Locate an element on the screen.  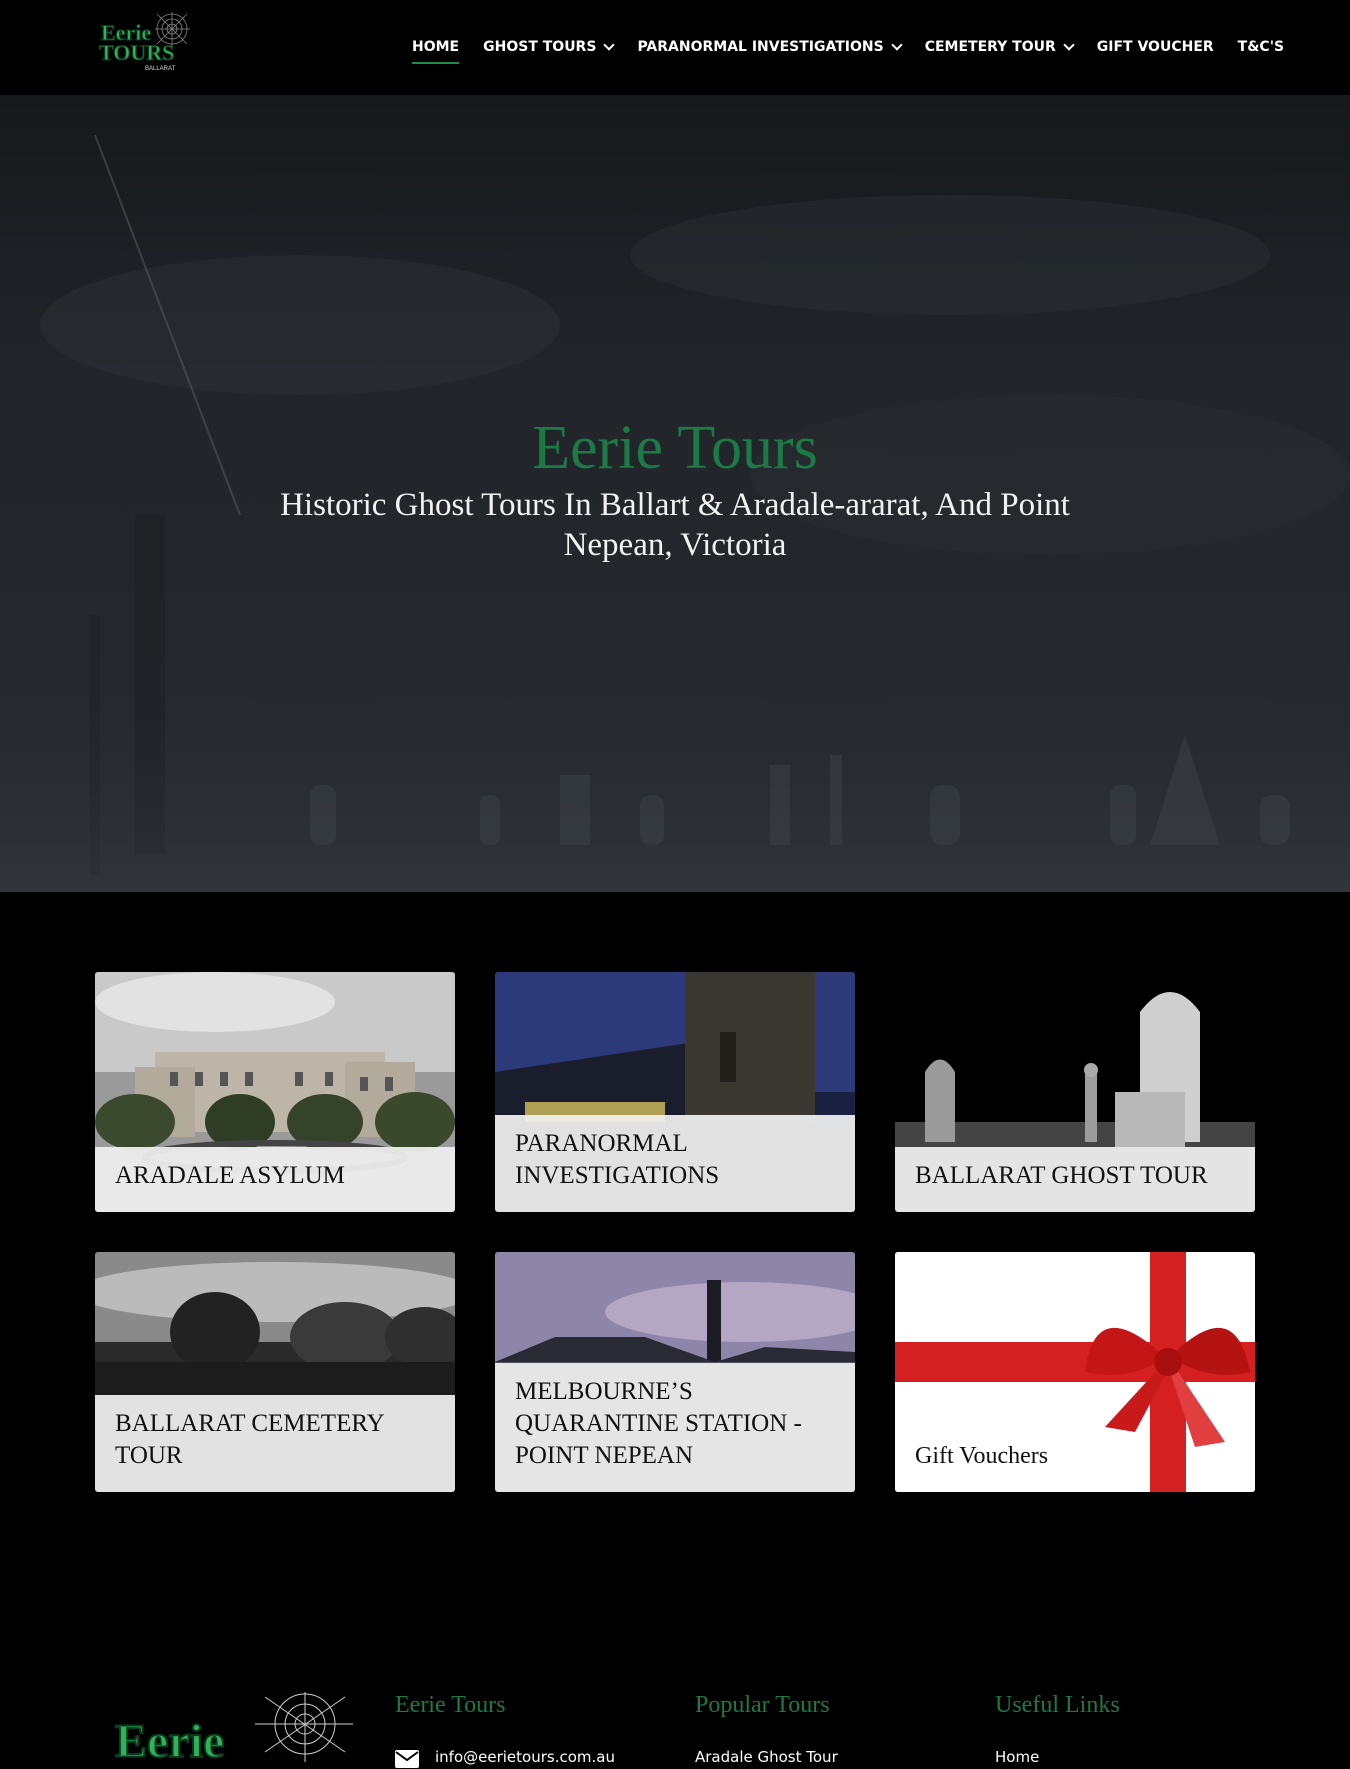
card-caption: BALLARAT CEMETERY TOUR is located at coordinates (275, 1443).